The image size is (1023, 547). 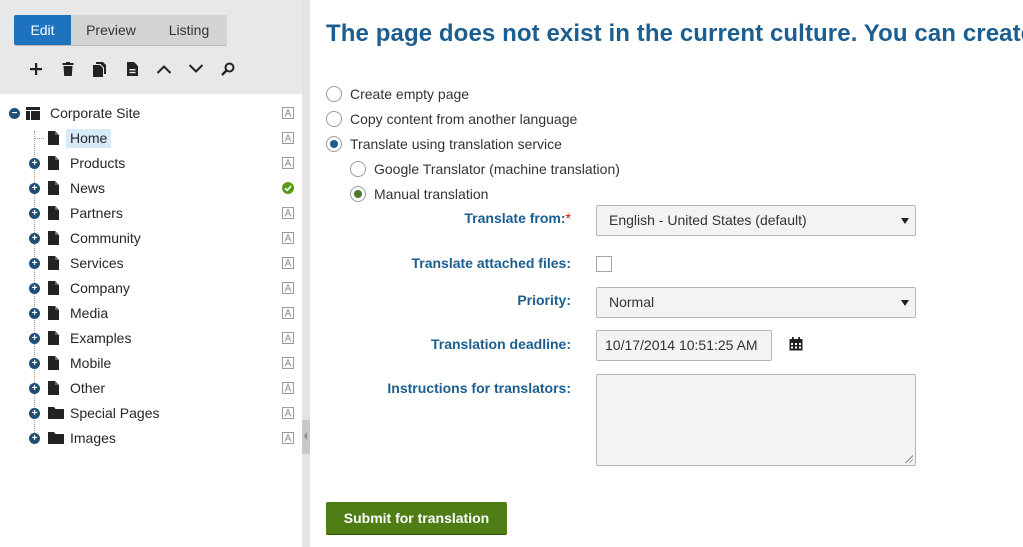 I want to click on instructions-label: Instructions for translators:, so click(x=479, y=388).